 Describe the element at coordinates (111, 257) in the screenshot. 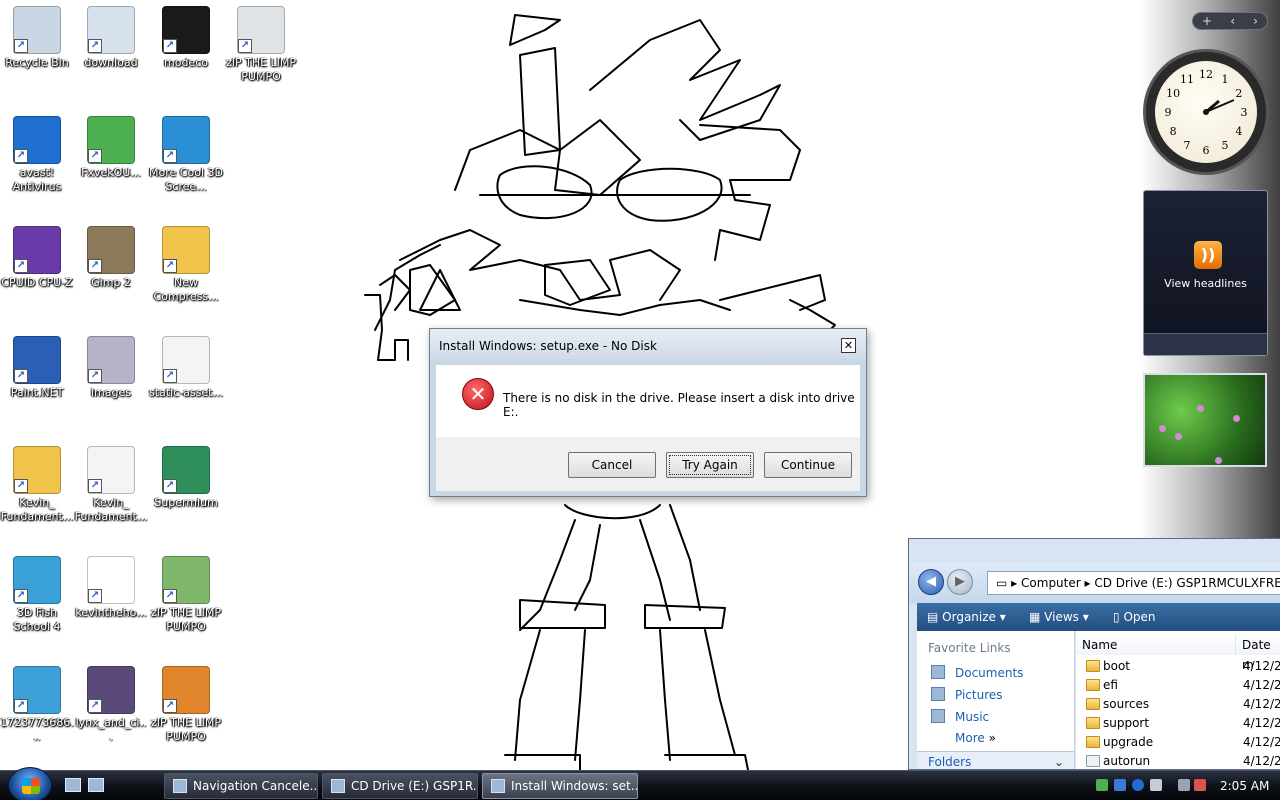

I see `desktop-icon: ↗ Gimp 2` at that location.